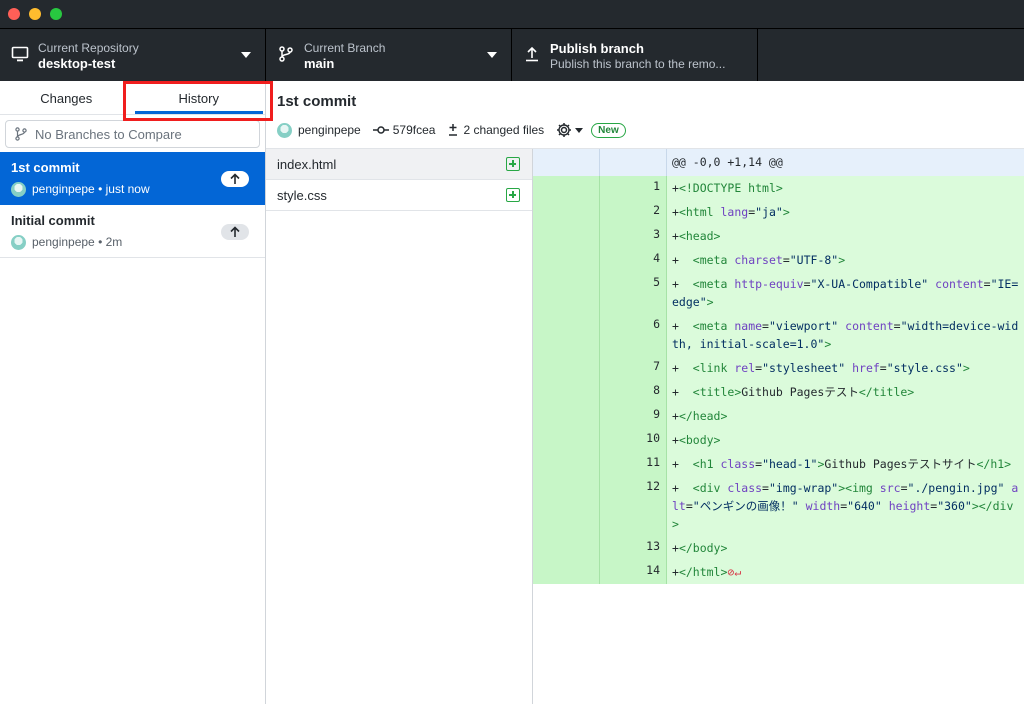 The width and height of the screenshot is (1024, 704). I want to click on commit-time: 2m, so click(114, 242).